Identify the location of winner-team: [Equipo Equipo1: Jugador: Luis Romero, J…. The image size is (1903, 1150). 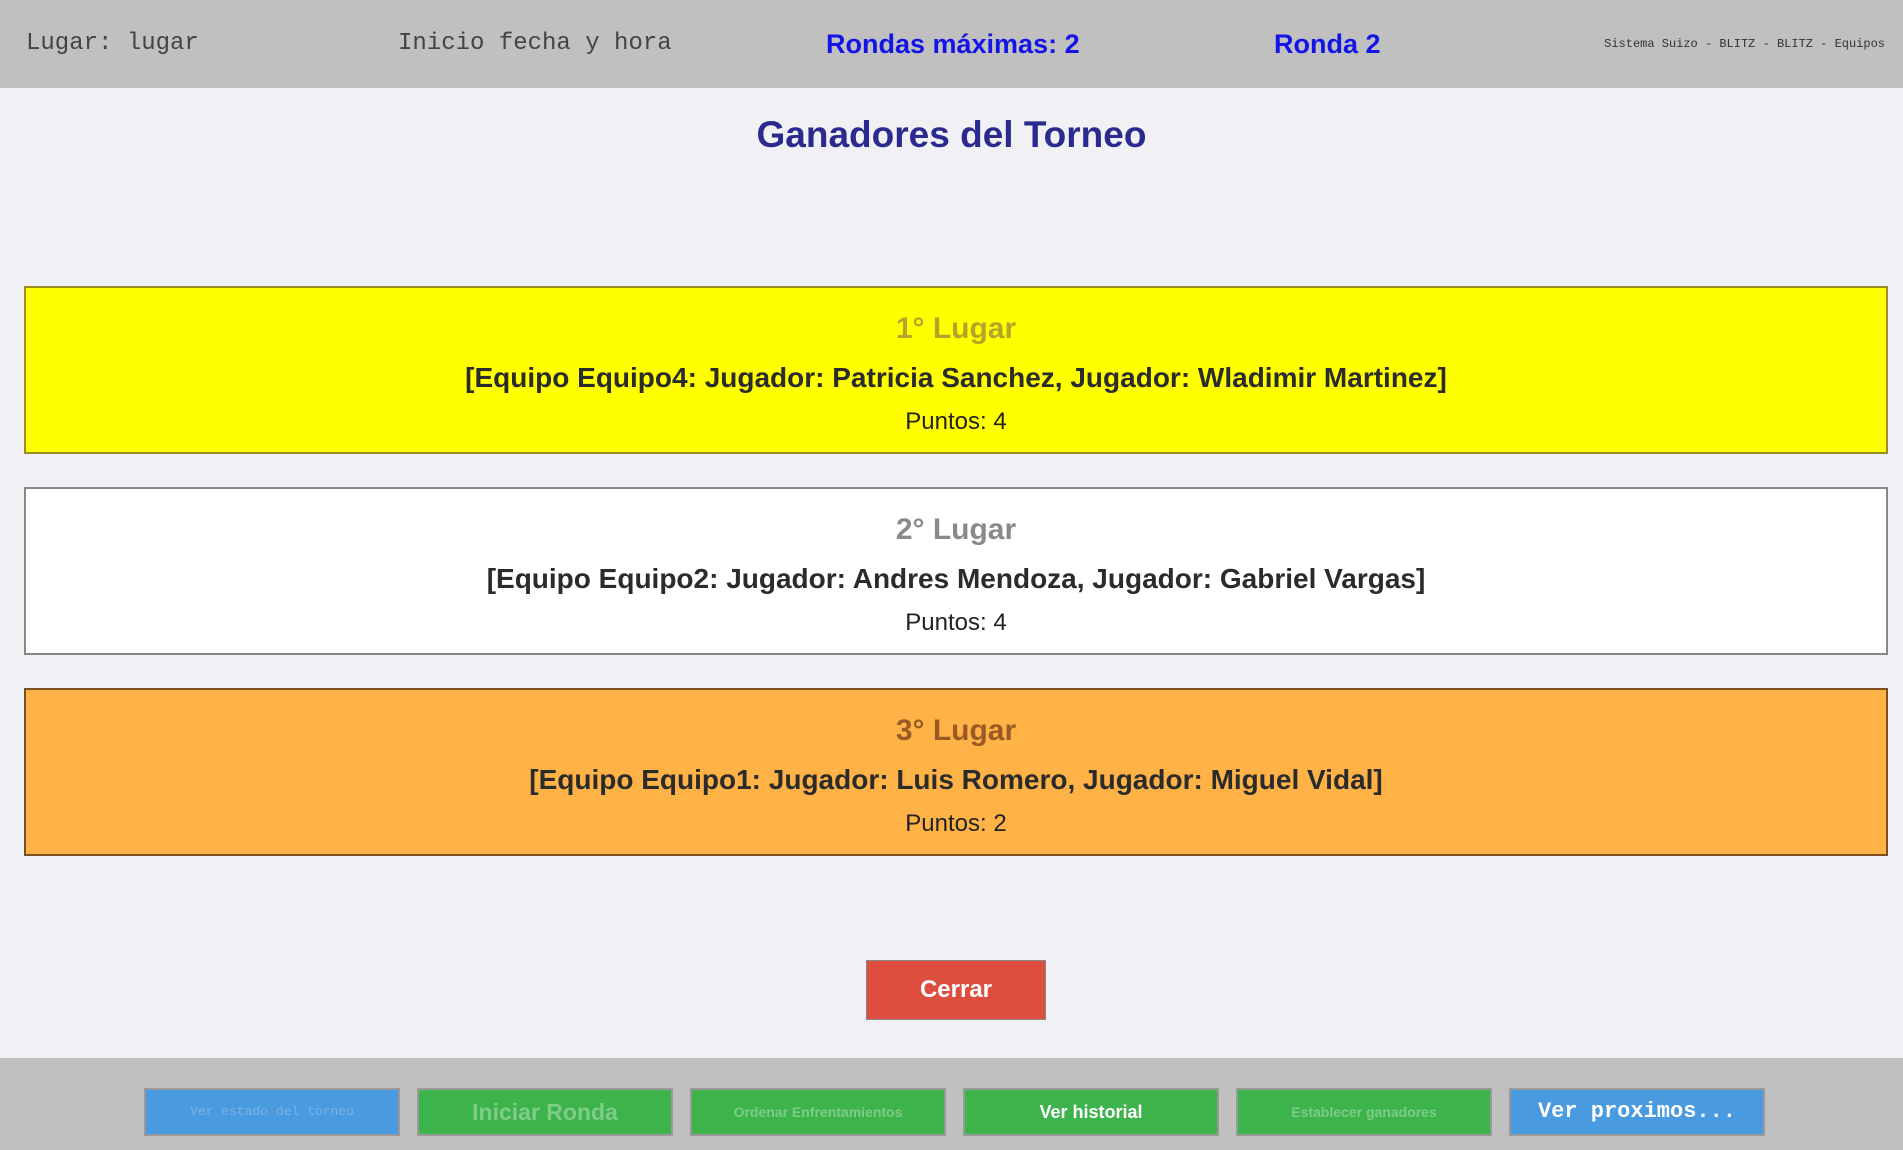
(956, 779).